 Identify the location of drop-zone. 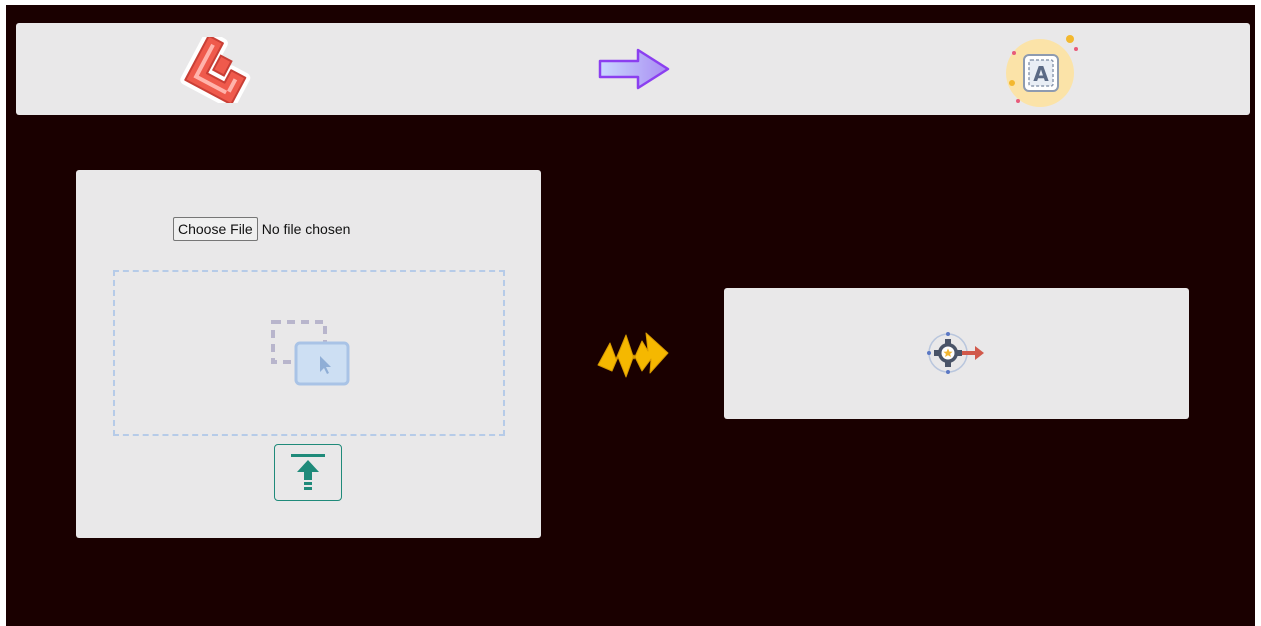
(309, 353).